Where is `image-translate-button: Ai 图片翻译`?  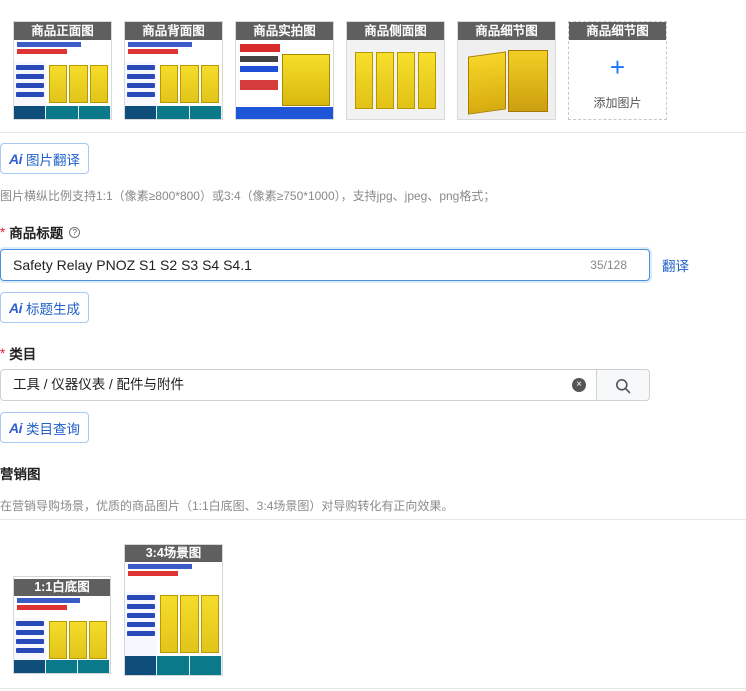 image-translate-button: Ai 图片翻译 is located at coordinates (44, 158).